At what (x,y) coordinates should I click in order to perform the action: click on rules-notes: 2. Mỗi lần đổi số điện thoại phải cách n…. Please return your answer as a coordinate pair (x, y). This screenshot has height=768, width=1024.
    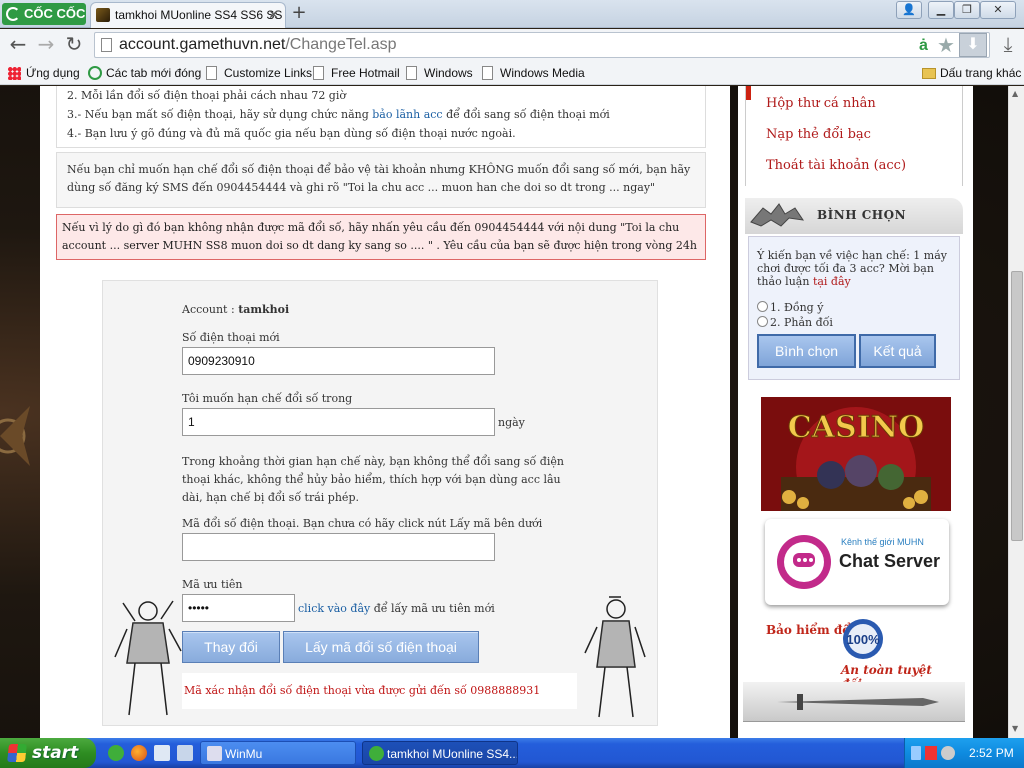
    Looking at the image, I should click on (381, 117).